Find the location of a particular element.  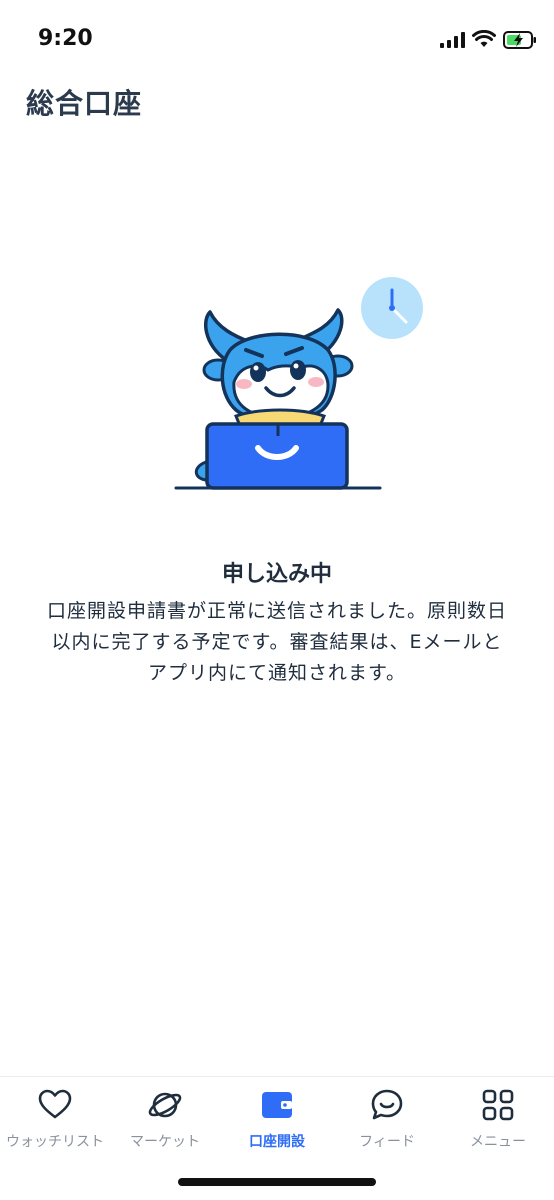

tab-account-opening: 口座開設 is located at coordinates (277, 1122).